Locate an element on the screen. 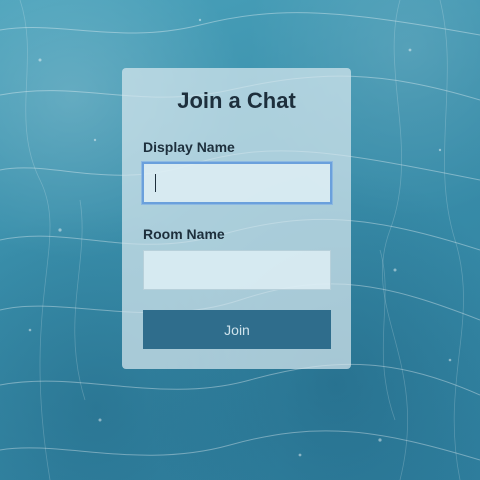 The image size is (480, 480). join-button: Join is located at coordinates (237, 329).